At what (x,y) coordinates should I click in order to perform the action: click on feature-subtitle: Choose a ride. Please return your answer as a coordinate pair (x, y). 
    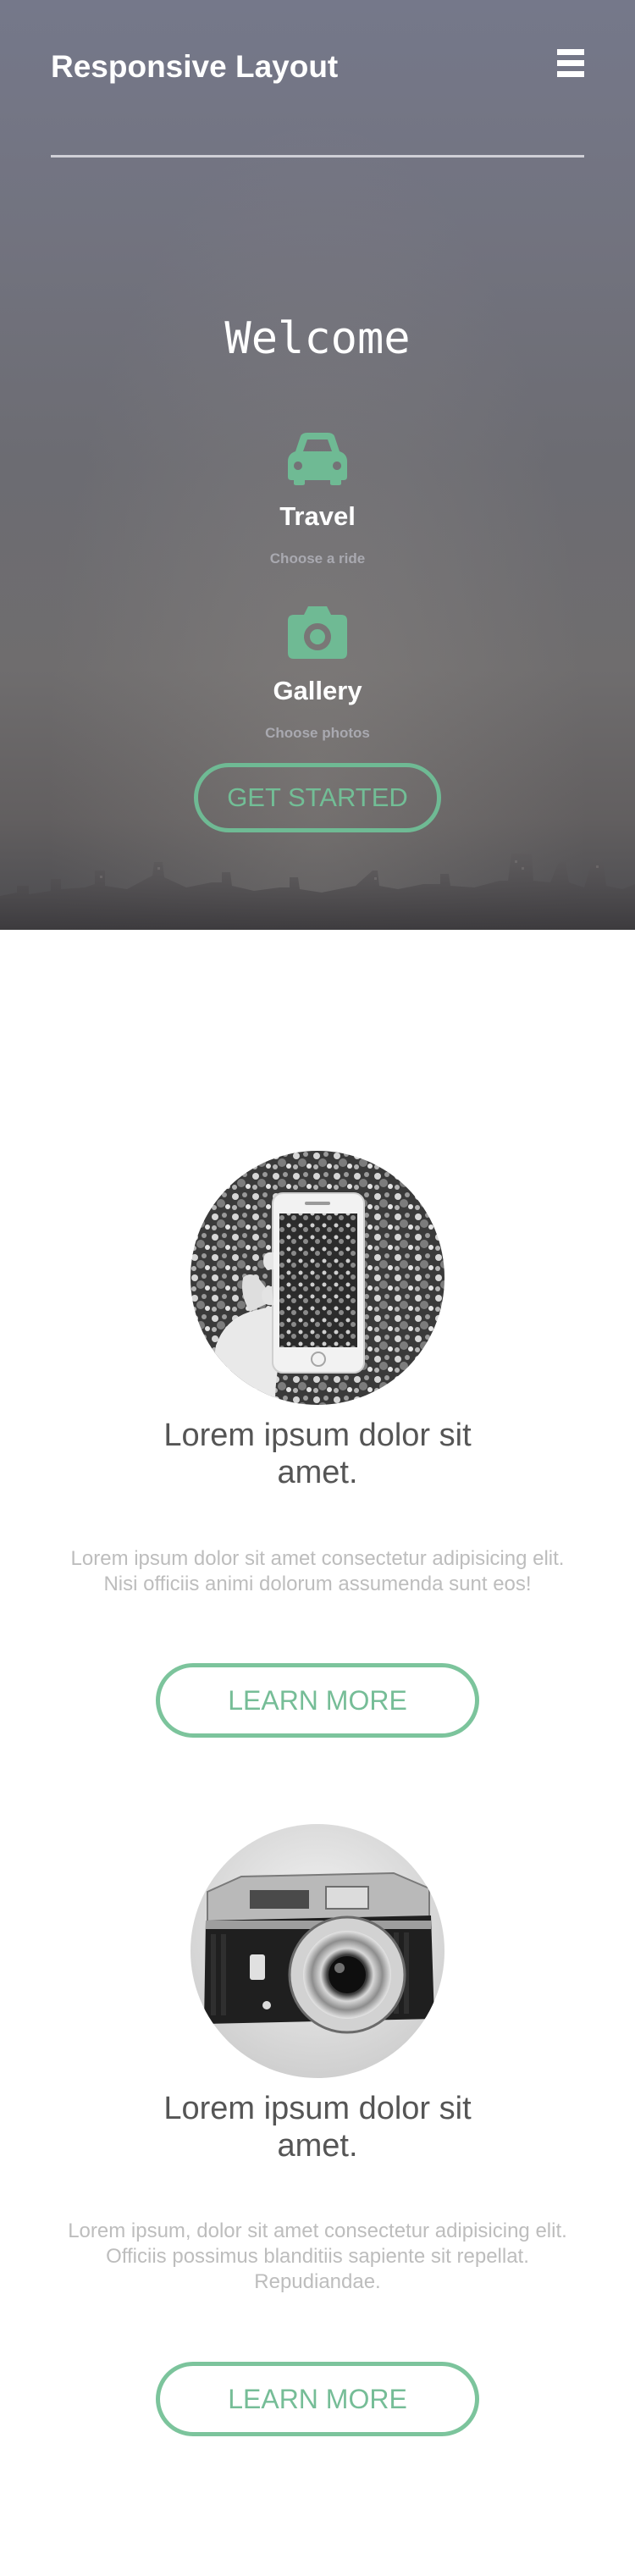
    Looking at the image, I should click on (317, 558).